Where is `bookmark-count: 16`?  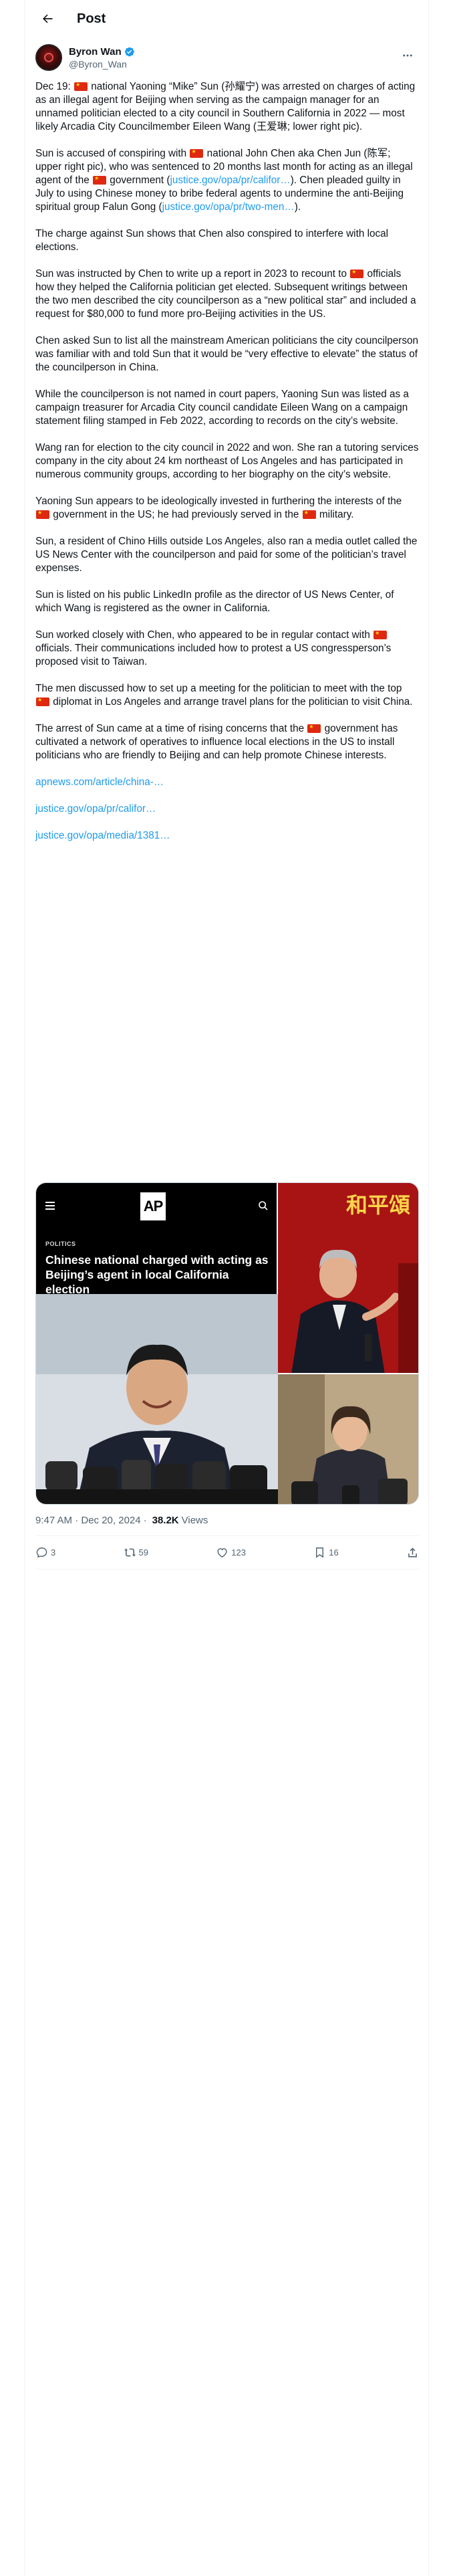
bookmark-count: 16 is located at coordinates (334, 1553).